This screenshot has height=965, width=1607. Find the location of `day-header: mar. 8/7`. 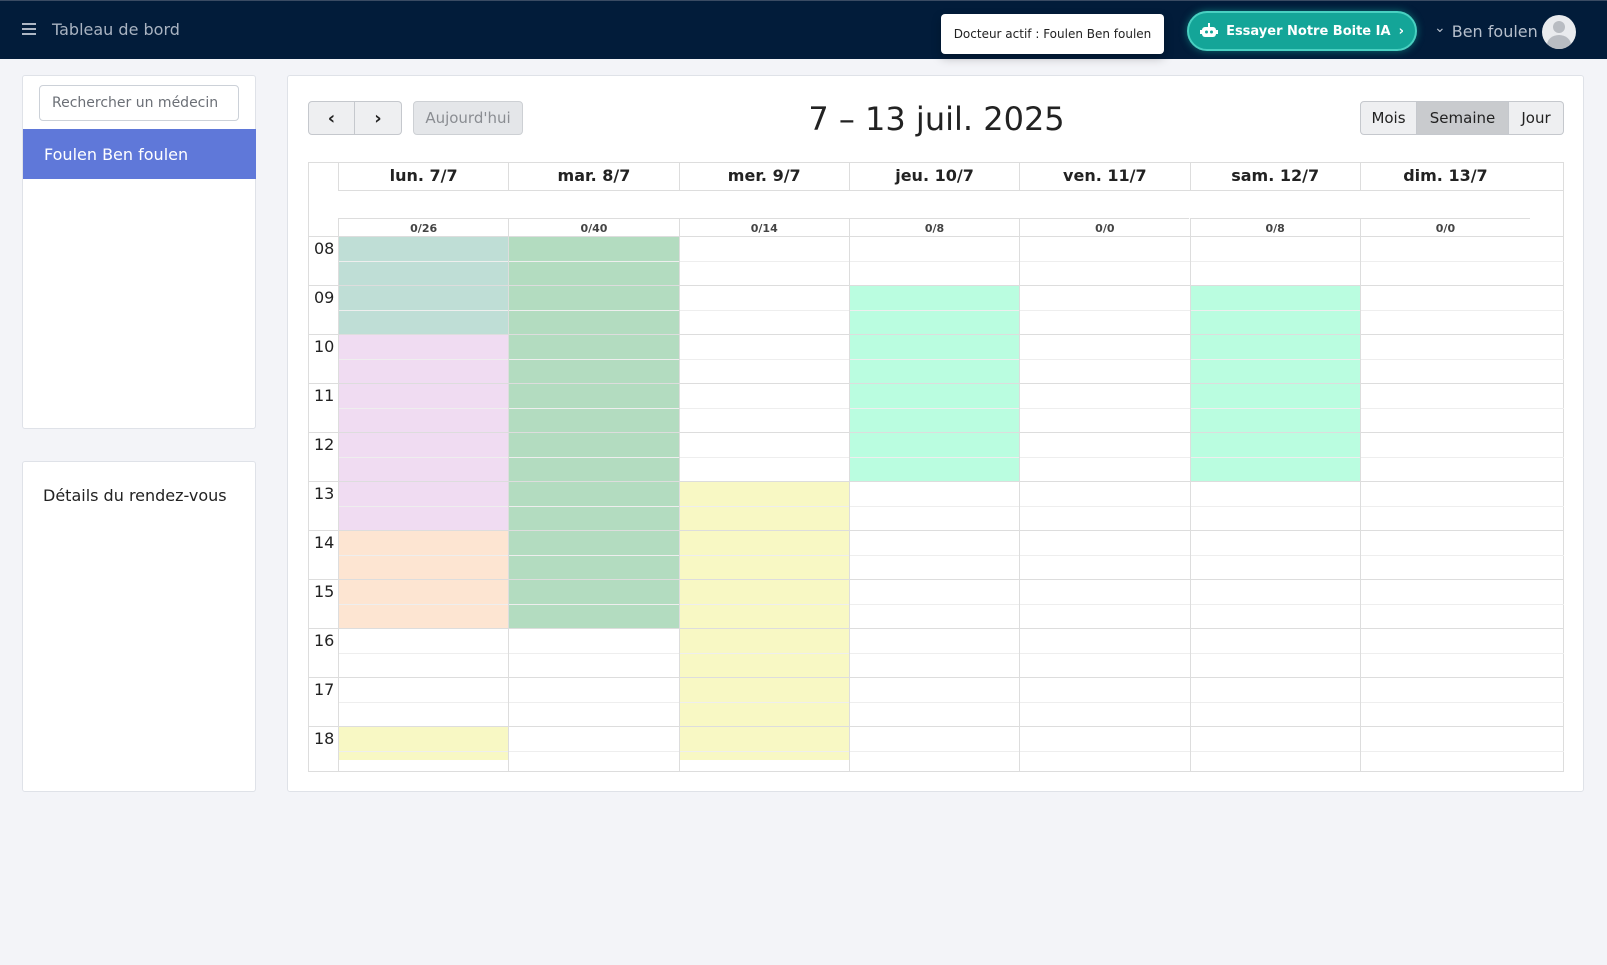

day-header: mar. 8/7 is located at coordinates (593, 176).